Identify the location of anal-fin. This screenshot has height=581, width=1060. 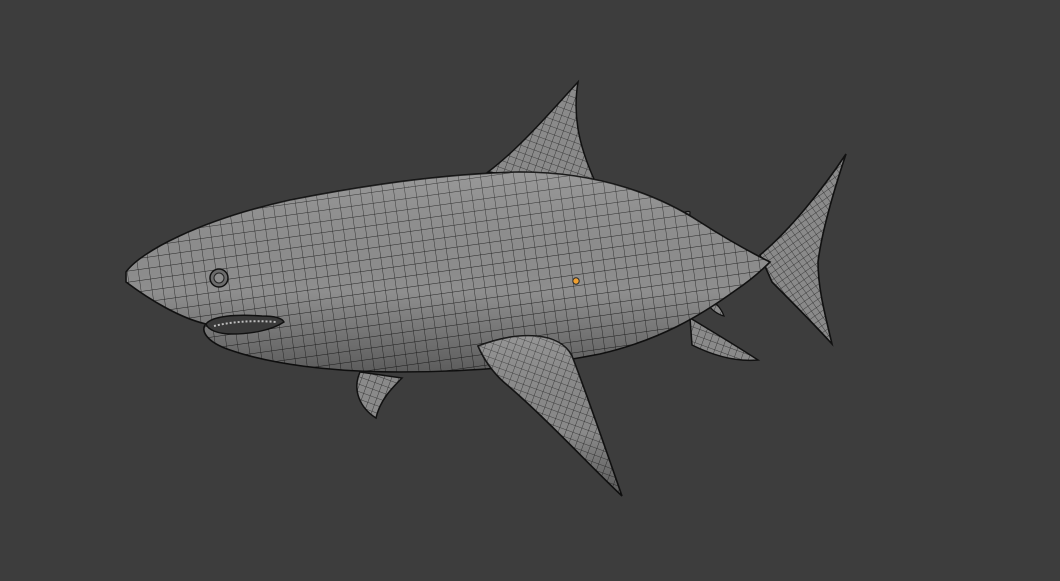
(725, 339).